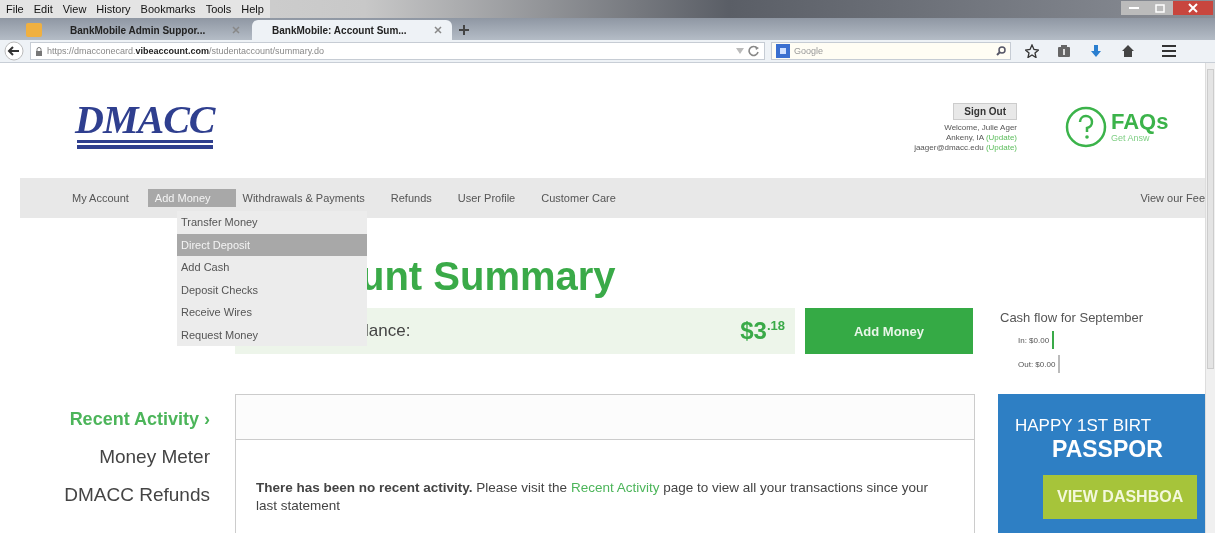 The height and width of the screenshot is (533, 1215). What do you see at coordinates (783, 51) in the screenshot?
I see `search-engine-icon` at bounding box center [783, 51].